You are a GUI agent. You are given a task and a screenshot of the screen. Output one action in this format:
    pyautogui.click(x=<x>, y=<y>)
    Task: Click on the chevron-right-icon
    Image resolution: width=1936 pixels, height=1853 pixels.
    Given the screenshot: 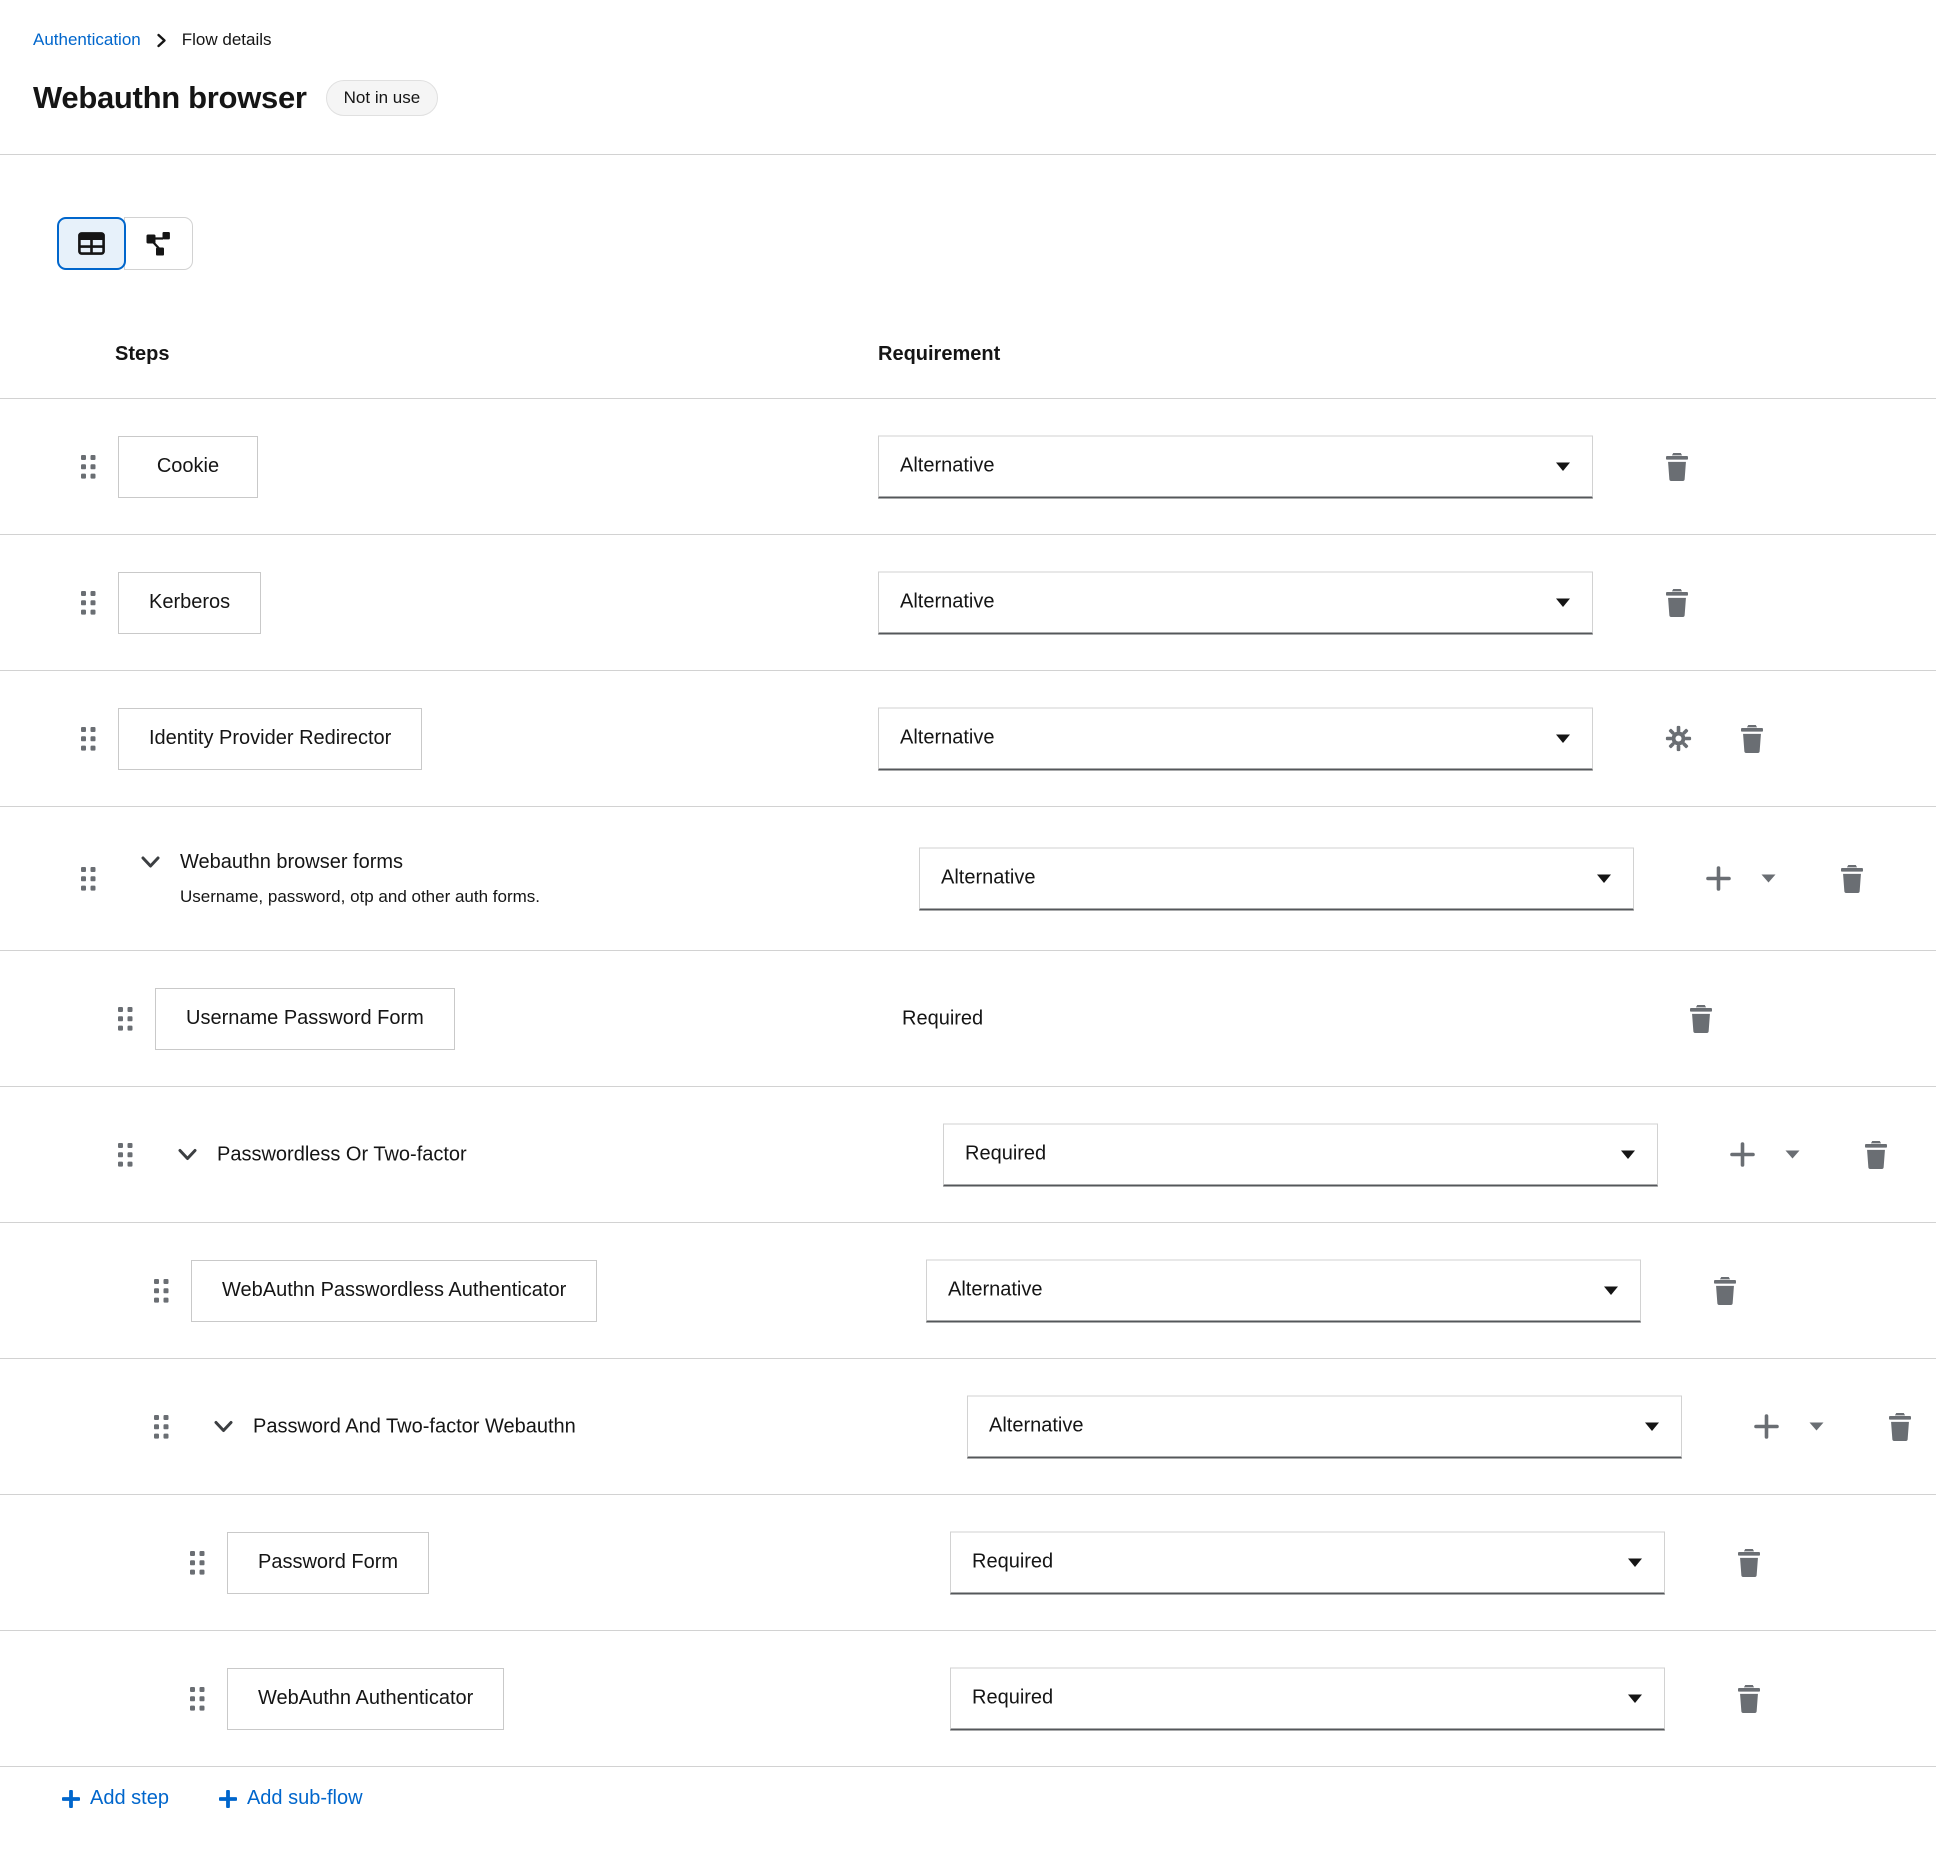 What is the action you would take?
    pyautogui.click(x=161, y=40)
    